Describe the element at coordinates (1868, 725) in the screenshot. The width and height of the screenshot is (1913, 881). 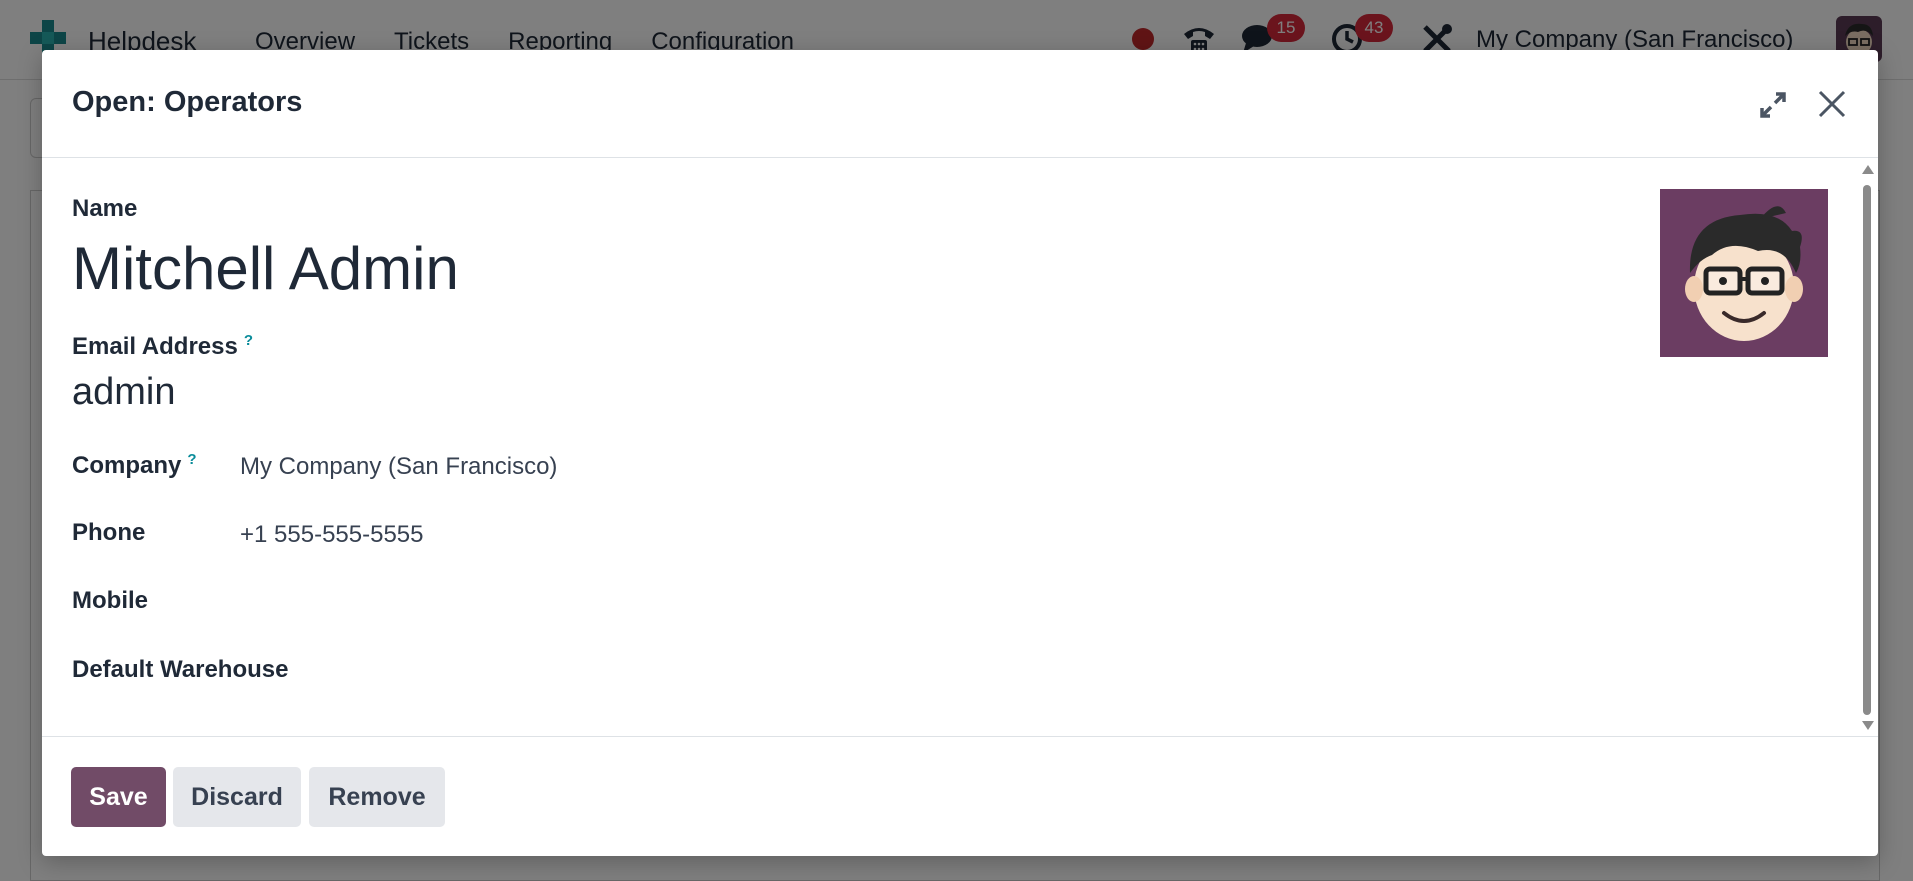
I see `scroll-down-icon` at that location.